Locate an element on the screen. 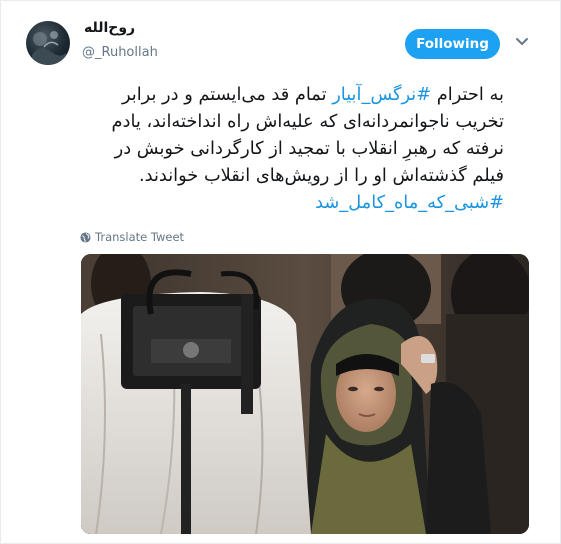 Image resolution: width=561 pixels, height=544 pixels. tweet-text-segment: تمام قد می‌ایستم و در برابر is located at coordinates (227, 94).